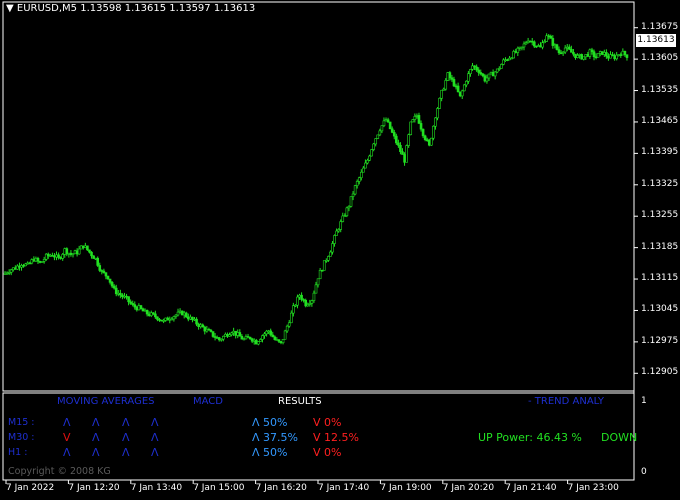 The image size is (680, 500). I want to click on timeframe-label: H1 :, so click(18, 452).